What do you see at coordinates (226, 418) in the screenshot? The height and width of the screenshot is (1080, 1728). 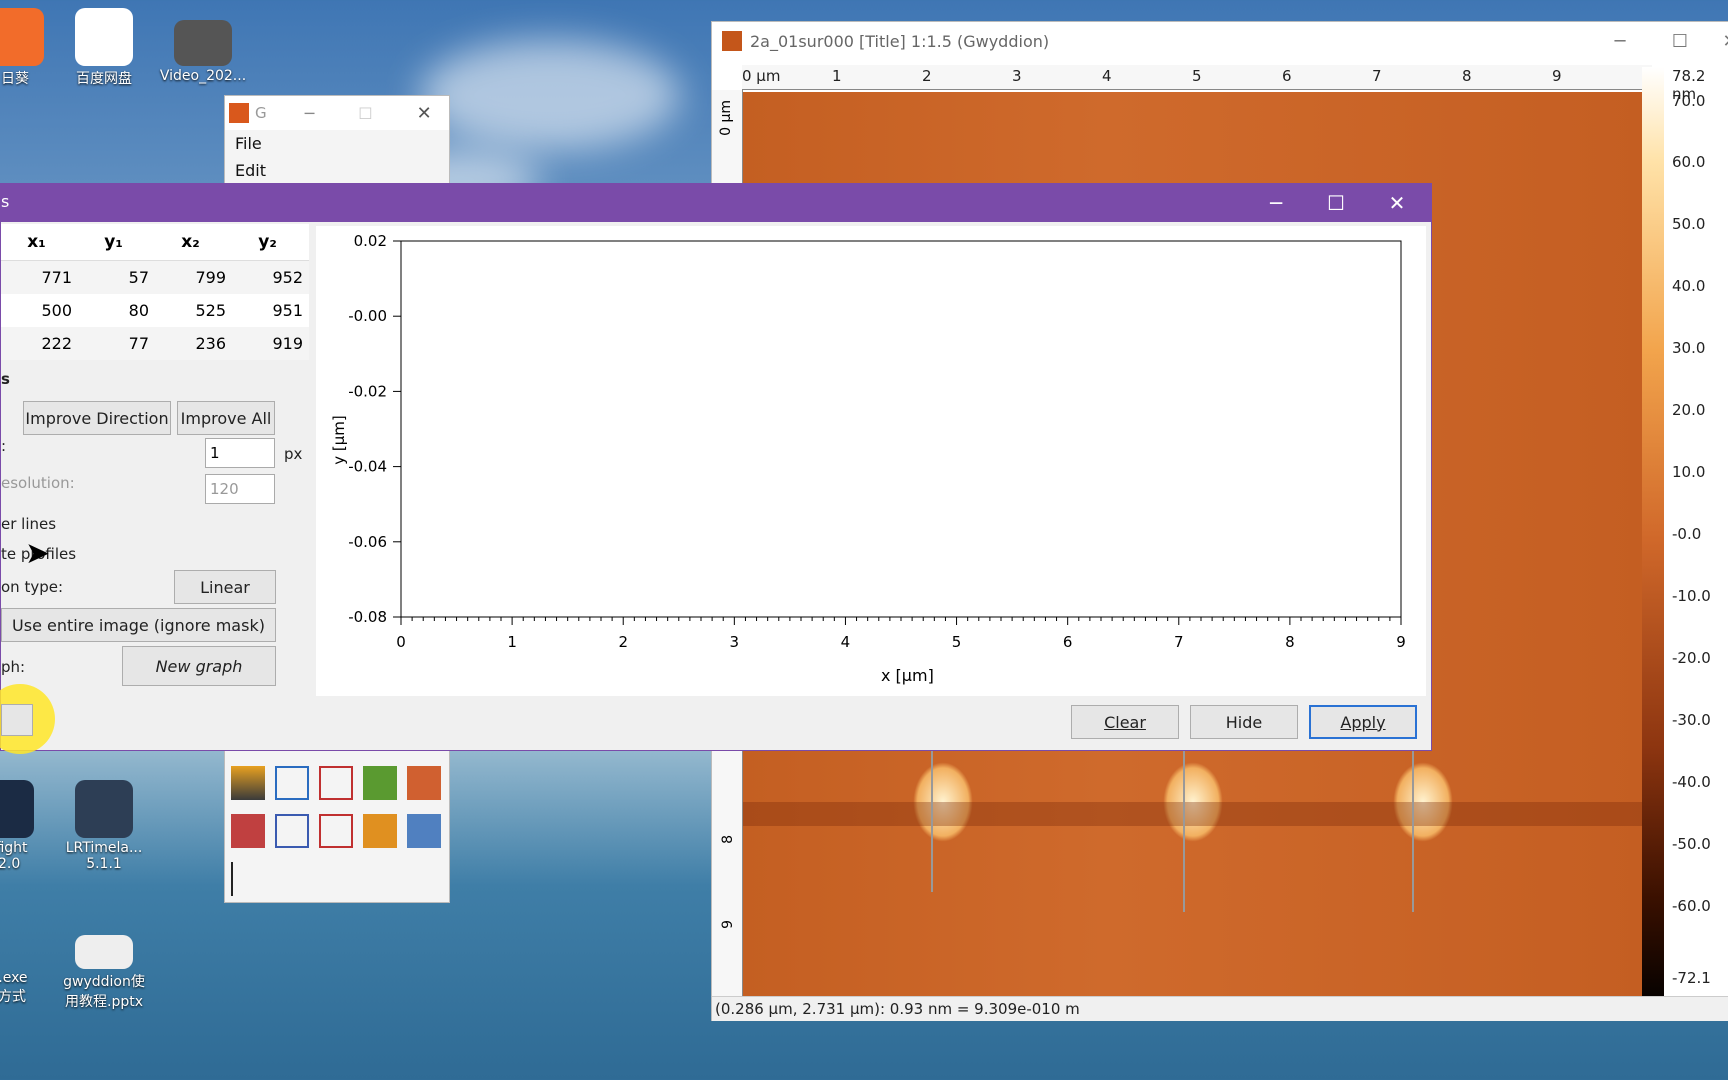 I see `improve-all-button: Improve All` at bounding box center [226, 418].